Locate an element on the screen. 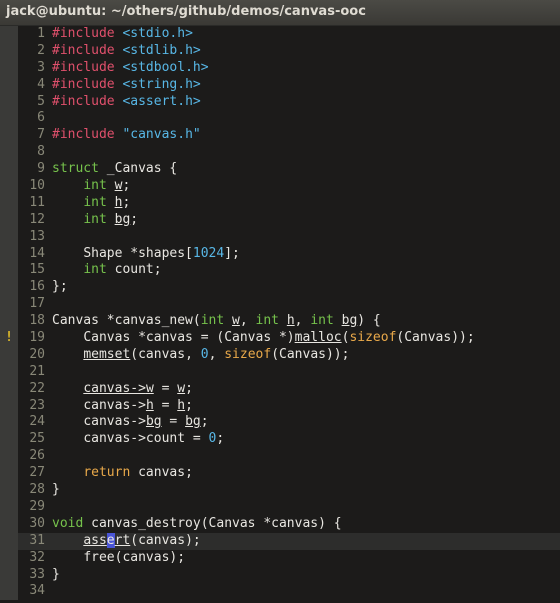  line-code: canvas->bg = bg; is located at coordinates (130, 422).